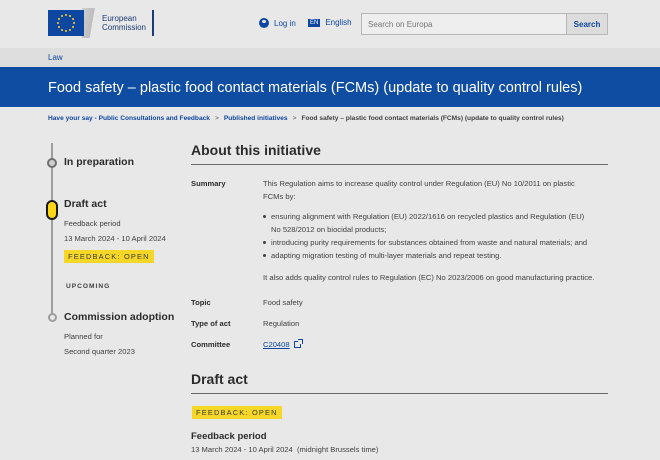 Image resolution: width=660 pixels, height=460 pixels. Describe the element at coordinates (281, 323) in the screenshot. I see `type-of-act-value: Regulation` at that location.